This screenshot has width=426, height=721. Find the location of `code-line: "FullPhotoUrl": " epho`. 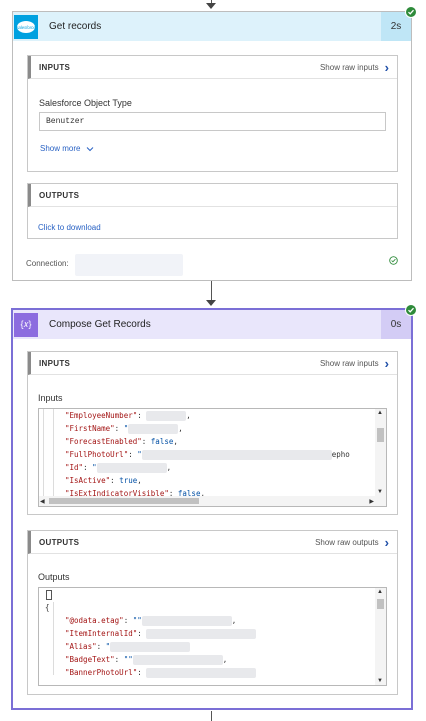

code-line: "FullPhotoUrl": " epho is located at coordinates (218, 456).